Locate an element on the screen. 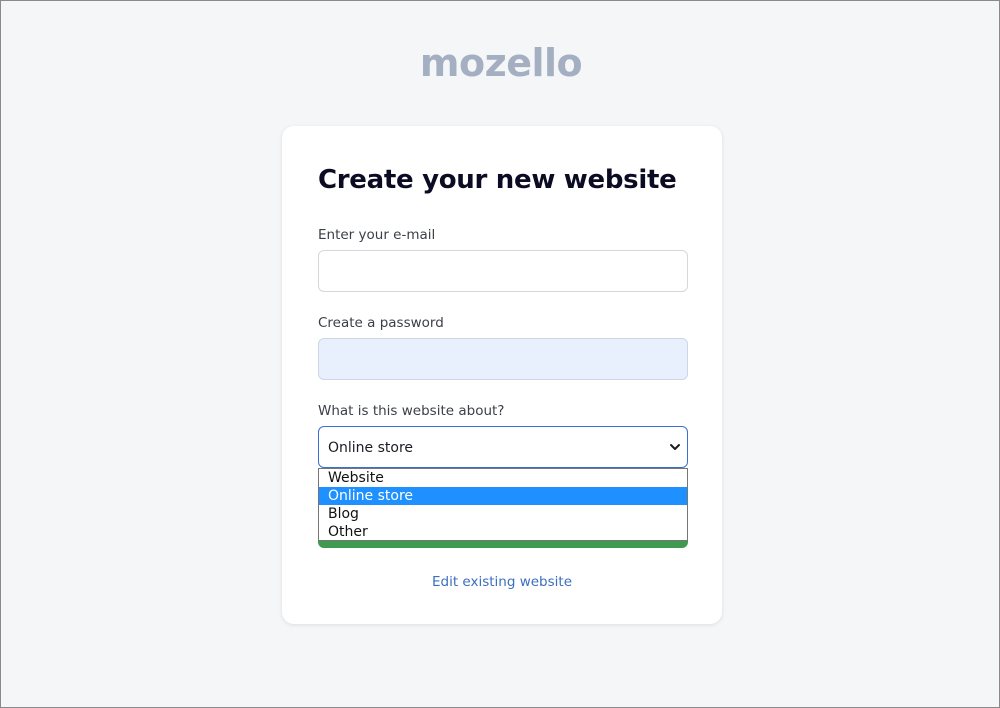 This screenshot has width=1000, height=708. site-type-label: What is this website about? is located at coordinates (411, 411).